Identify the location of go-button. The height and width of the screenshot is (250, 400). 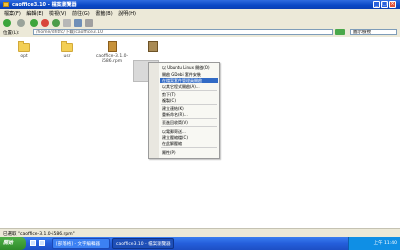
(340, 32).